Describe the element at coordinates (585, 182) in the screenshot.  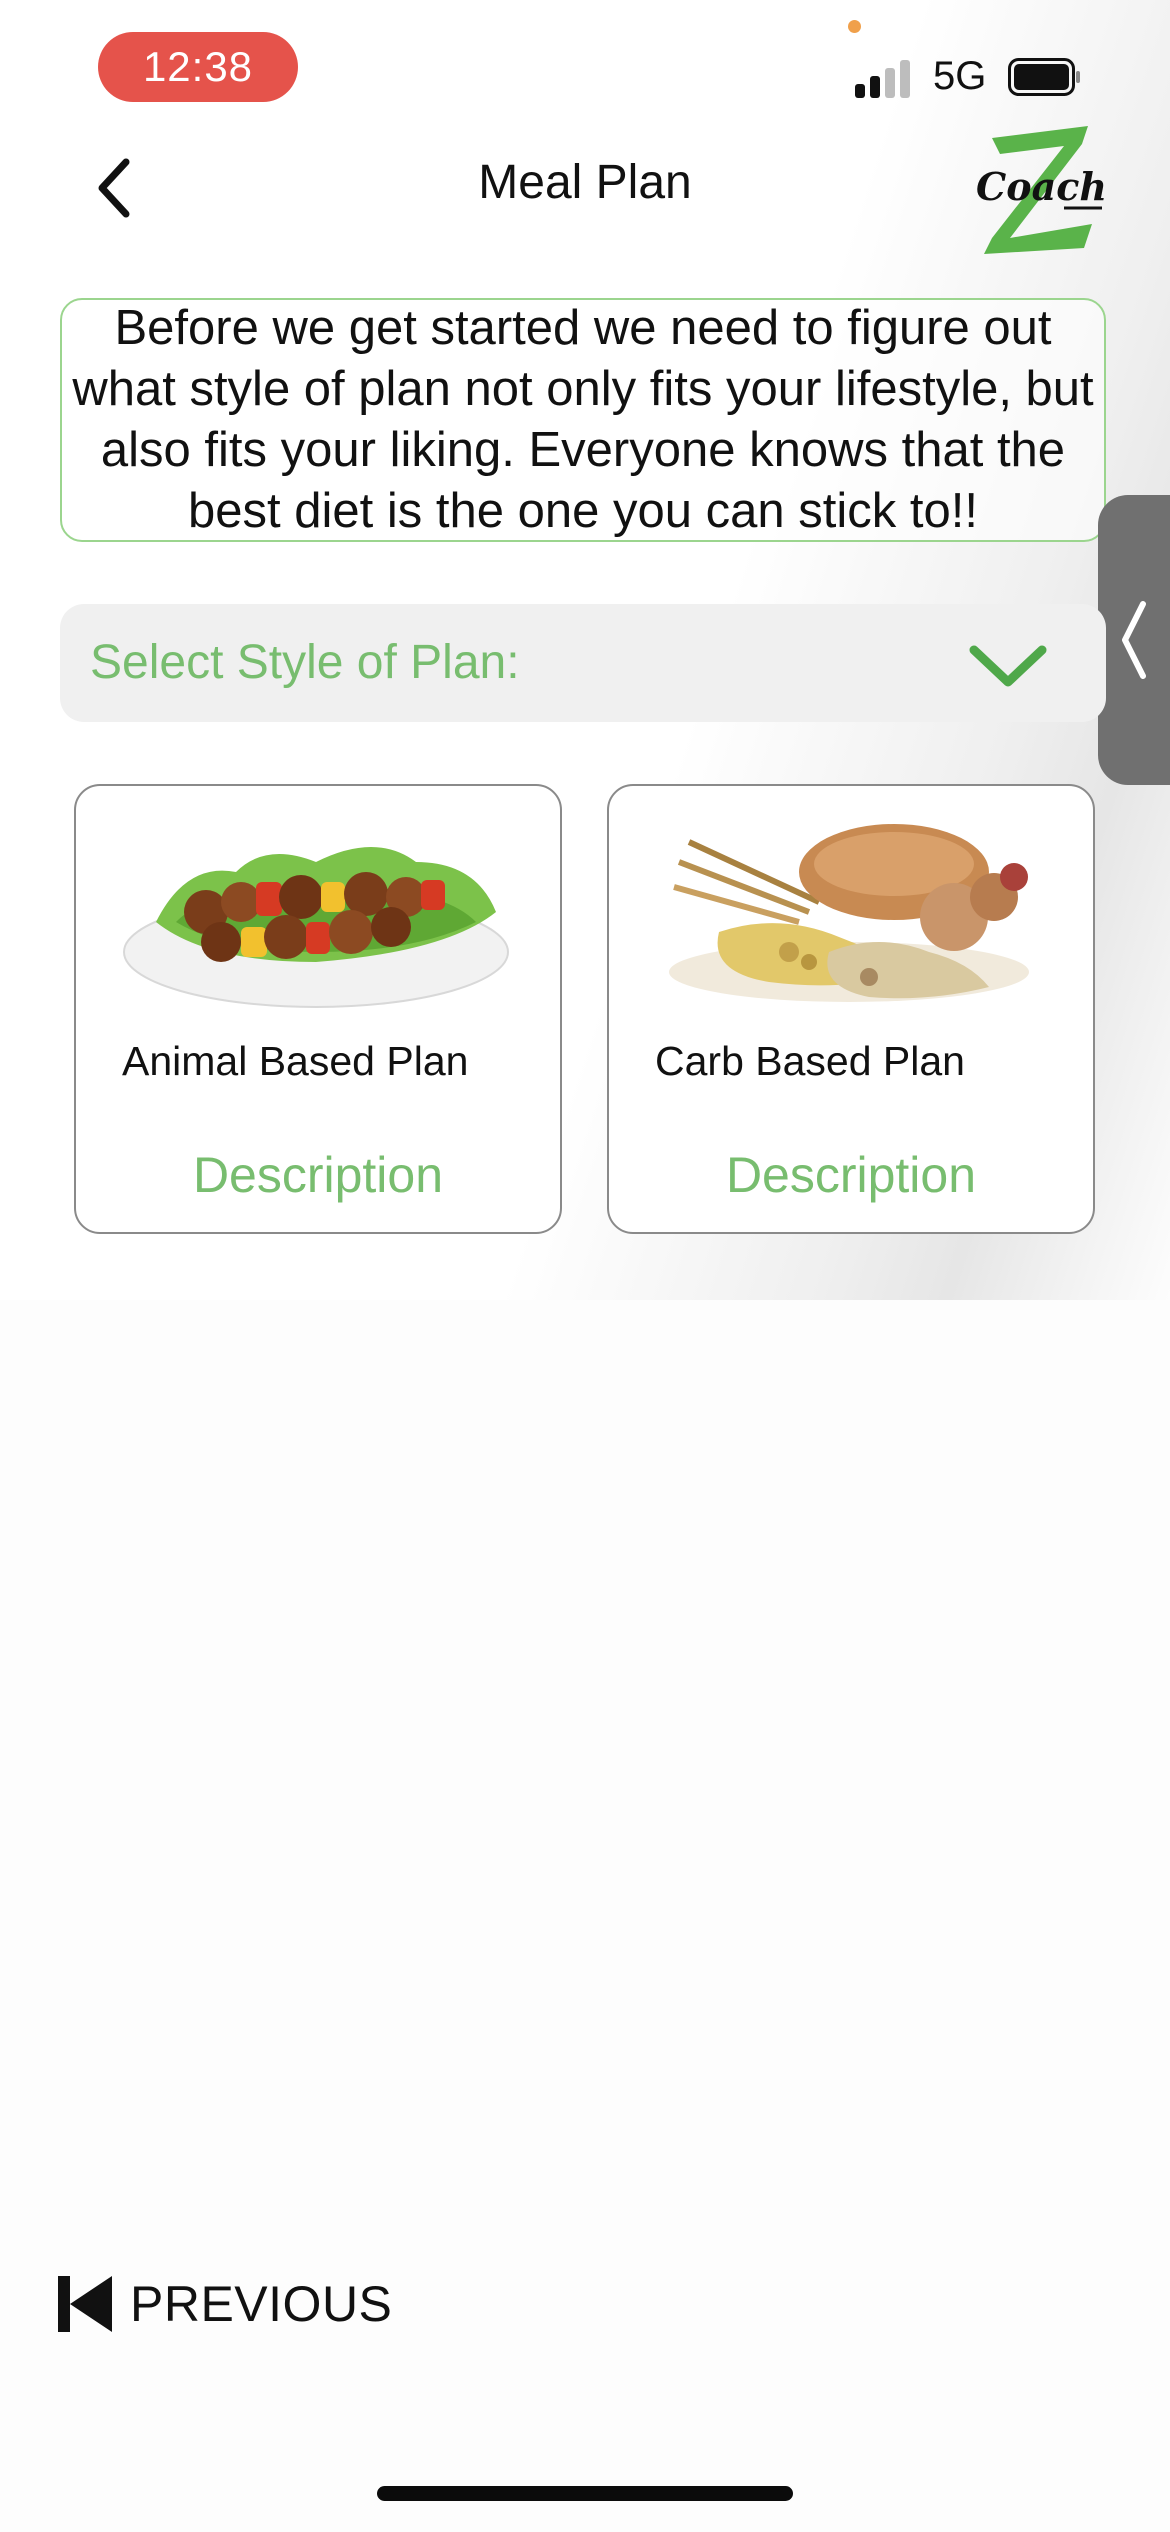
I see `page-title: Meal Plan` at that location.